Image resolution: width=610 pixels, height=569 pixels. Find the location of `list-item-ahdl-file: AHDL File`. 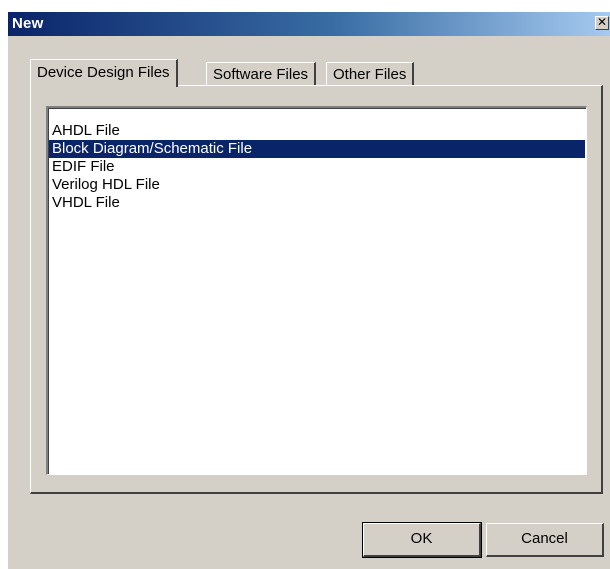

list-item-ahdl-file: AHDL File is located at coordinates (317, 131).